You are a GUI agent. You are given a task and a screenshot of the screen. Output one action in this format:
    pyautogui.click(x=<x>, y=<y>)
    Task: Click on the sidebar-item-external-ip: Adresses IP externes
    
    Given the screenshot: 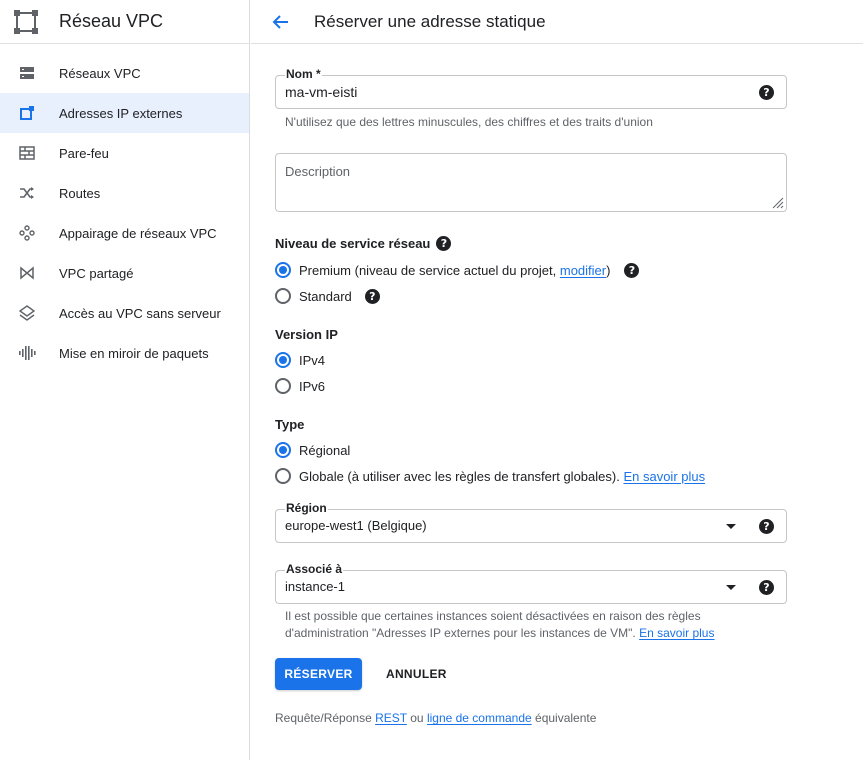 What is the action you would take?
    pyautogui.click(x=124, y=113)
    